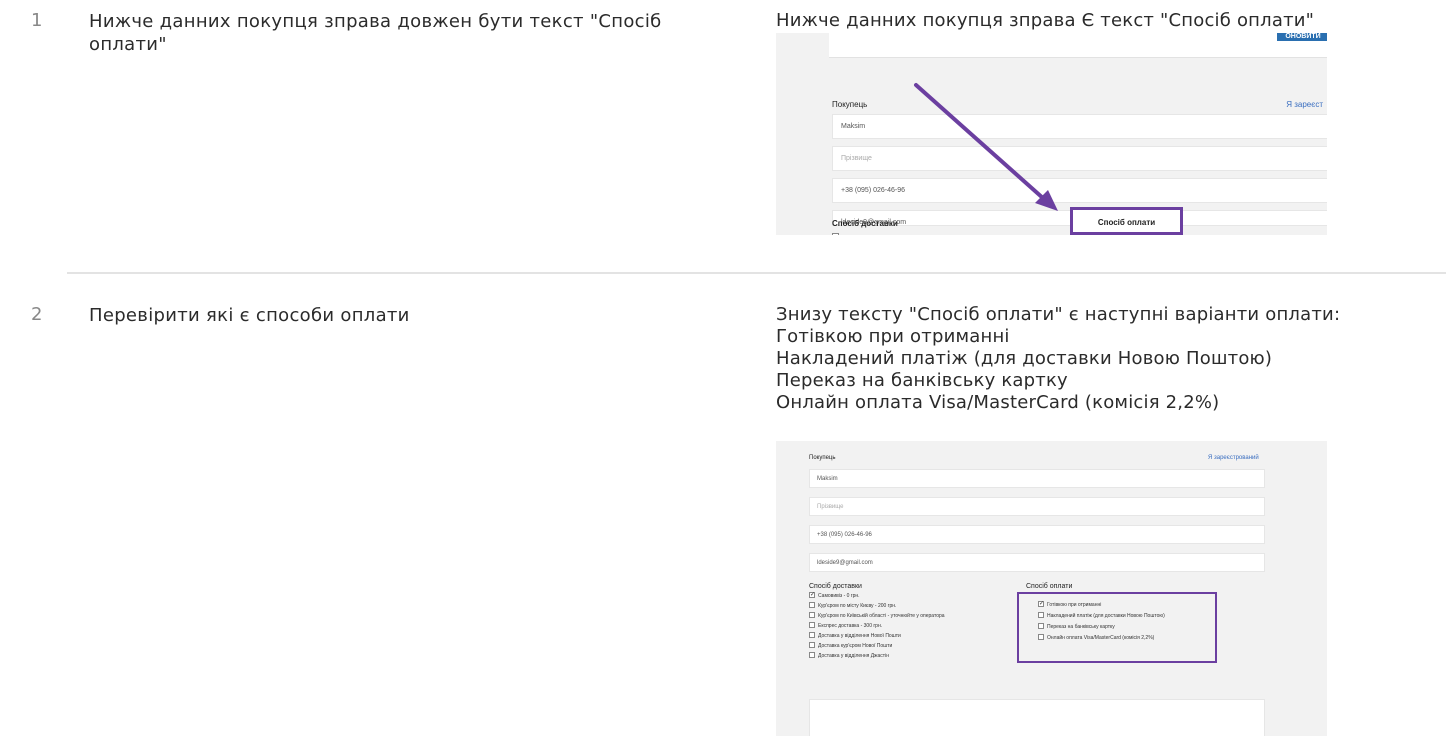  What do you see at coordinates (849, 655) in the screenshot?
I see `delivery-option: Доставка у відділення Джастін` at bounding box center [849, 655].